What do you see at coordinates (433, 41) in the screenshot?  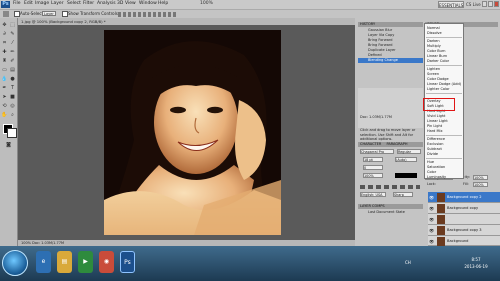 I see `blend-option: Darken` at bounding box center [433, 41].